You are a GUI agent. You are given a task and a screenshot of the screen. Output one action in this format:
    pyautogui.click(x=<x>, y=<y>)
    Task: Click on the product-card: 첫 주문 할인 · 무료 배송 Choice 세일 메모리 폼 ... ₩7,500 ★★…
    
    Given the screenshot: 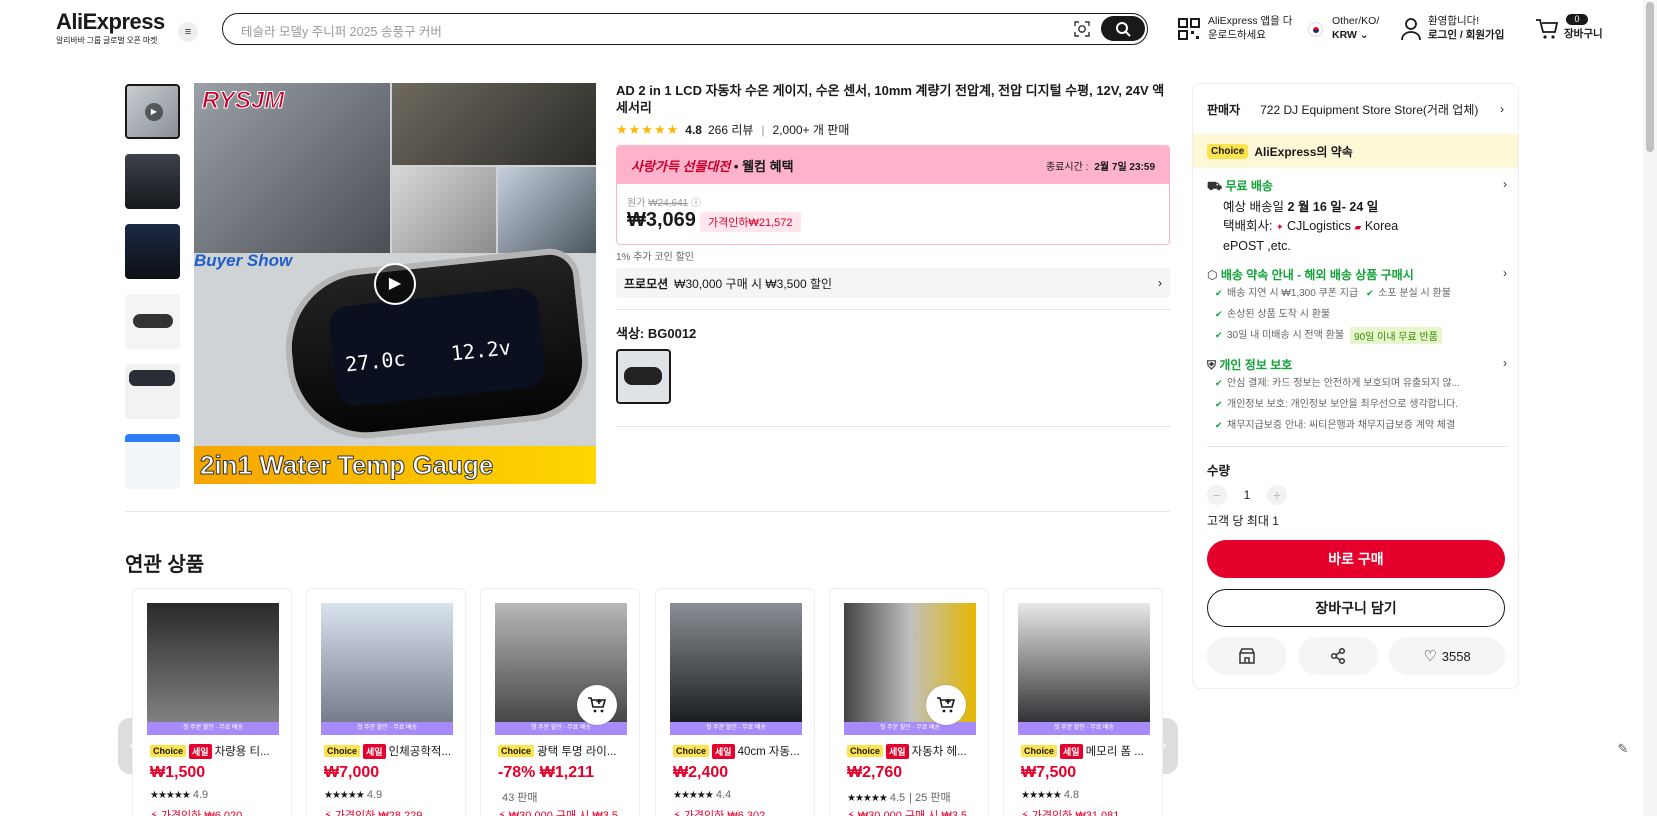 What is the action you would take?
    pyautogui.click(x=1083, y=702)
    